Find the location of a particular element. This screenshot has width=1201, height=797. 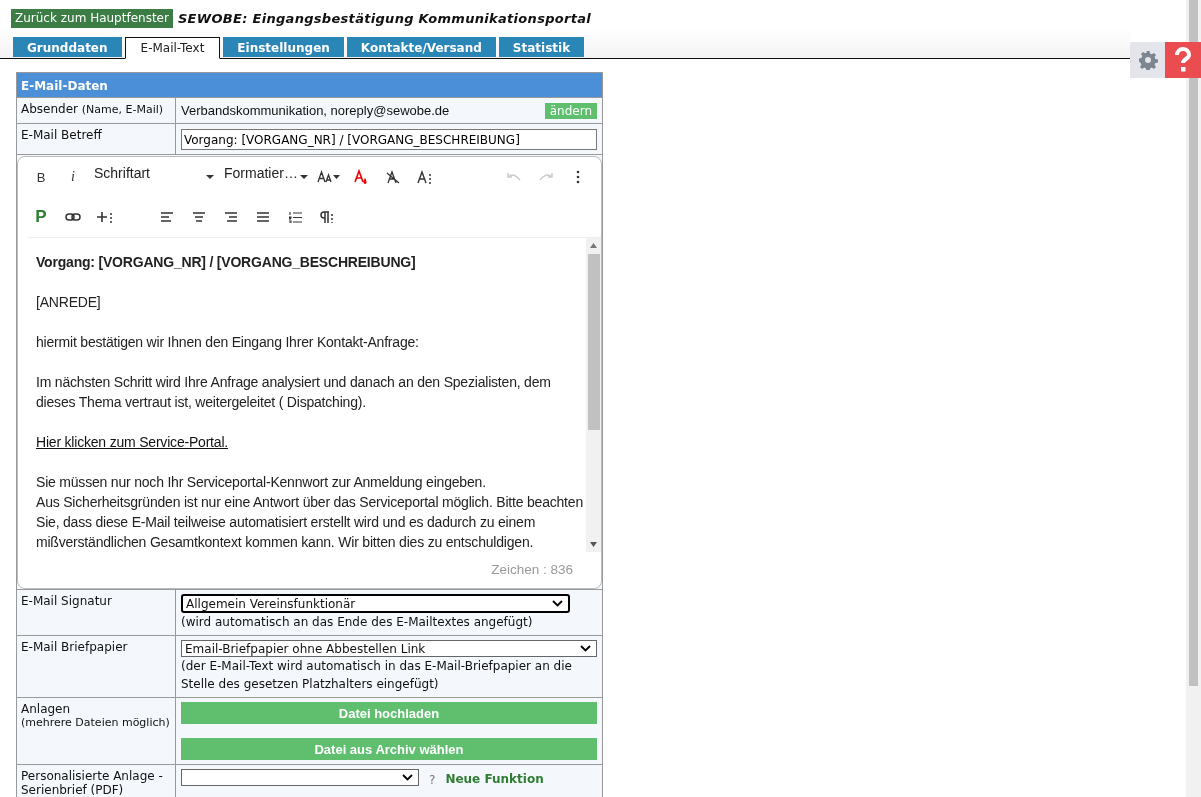

page-title: SEWOBE: Eingangsbestätigung Kommunikationsportal is located at coordinates (384, 18).